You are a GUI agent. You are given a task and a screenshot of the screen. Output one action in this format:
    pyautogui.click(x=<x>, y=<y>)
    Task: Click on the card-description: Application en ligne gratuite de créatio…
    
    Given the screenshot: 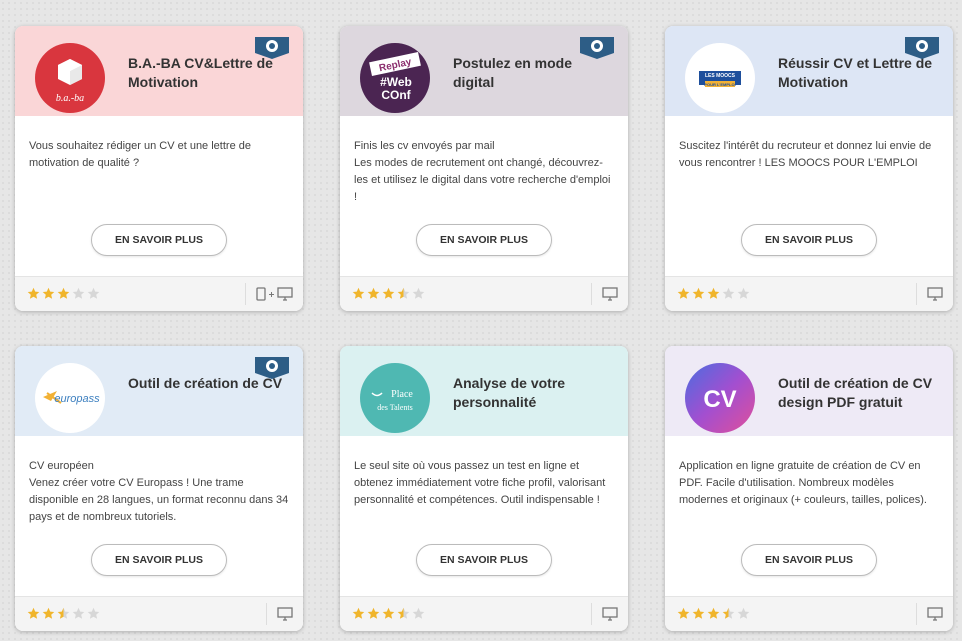 What is the action you would take?
    pyautogui.click(x=803, y=483)
    